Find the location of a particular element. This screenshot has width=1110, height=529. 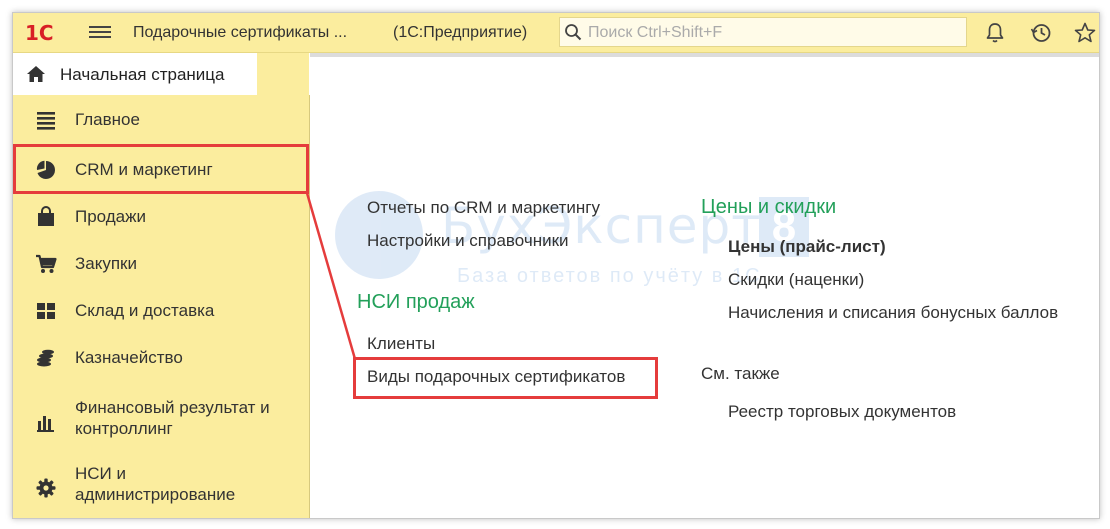

search-box is located at coordinates (763, 32).